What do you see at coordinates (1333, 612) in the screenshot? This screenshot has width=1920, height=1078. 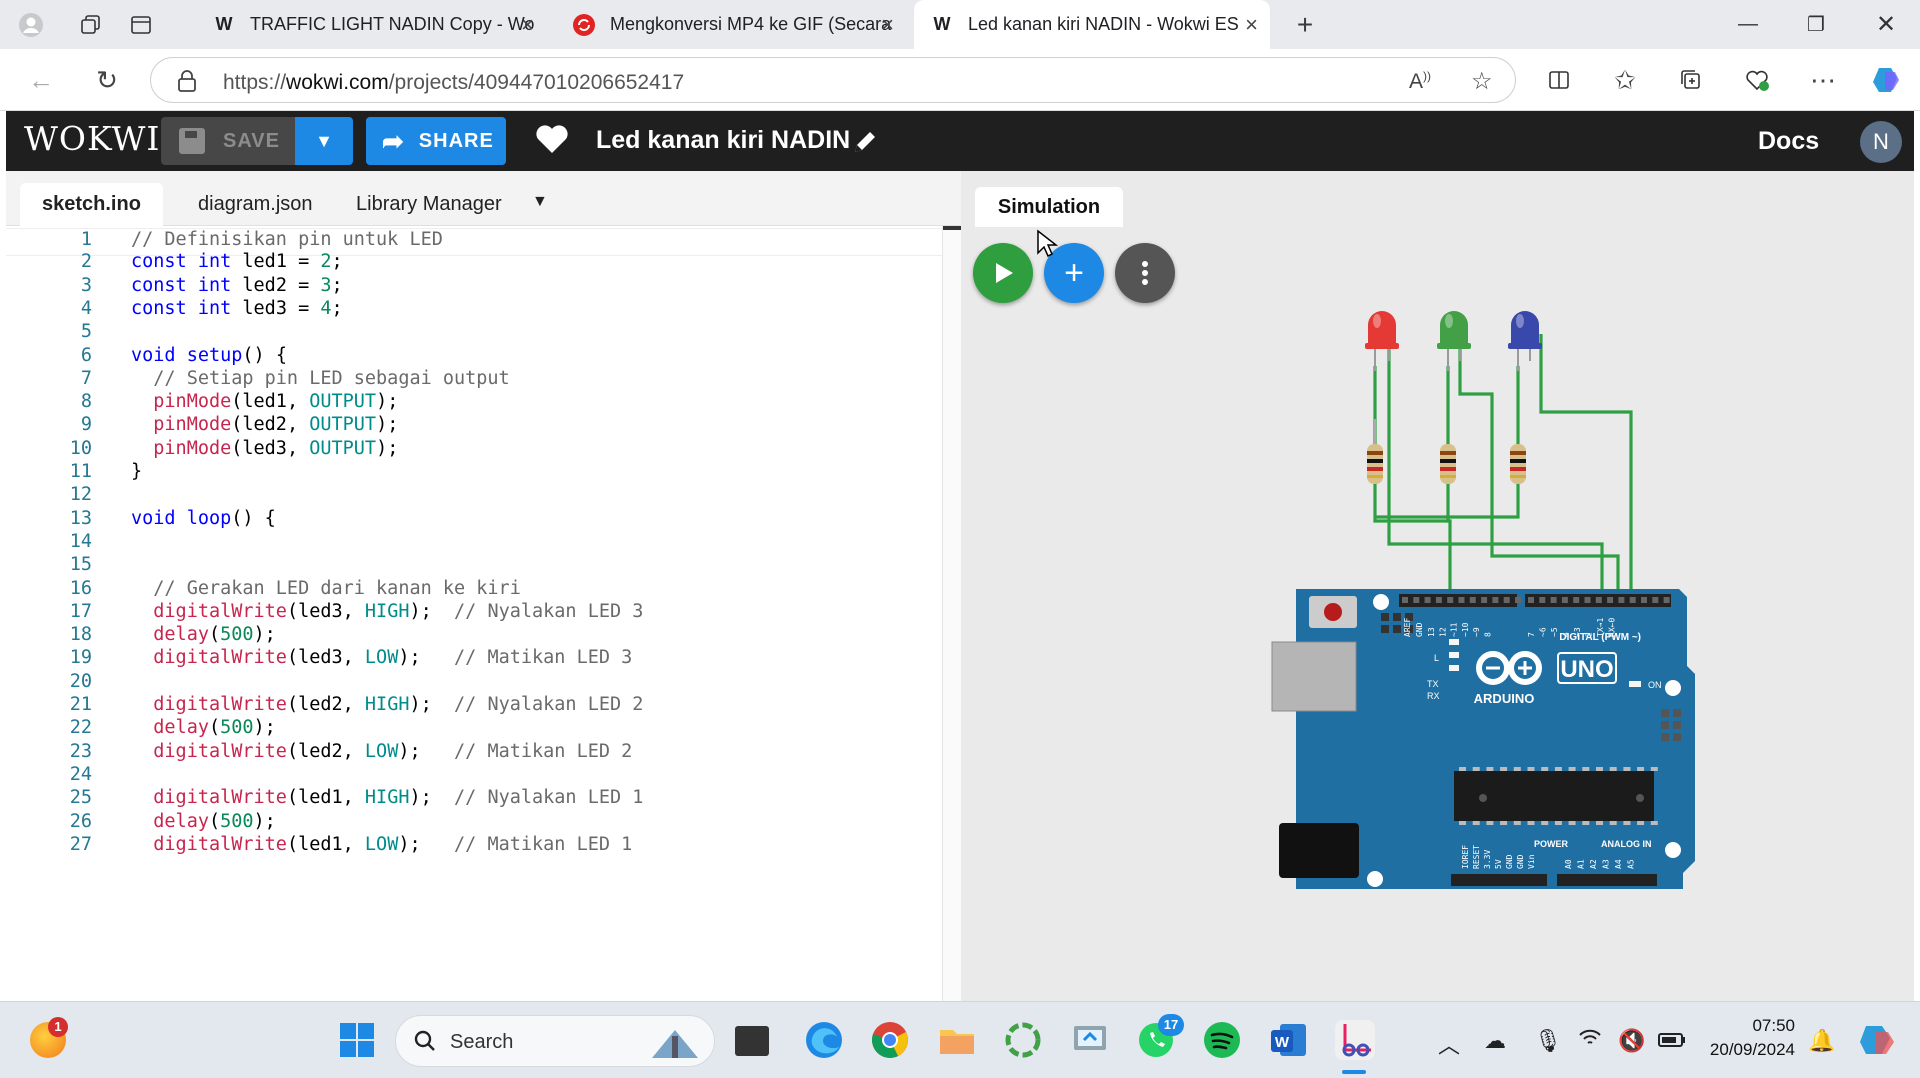 I see `reset-button` at bounding box center [1333, 612].